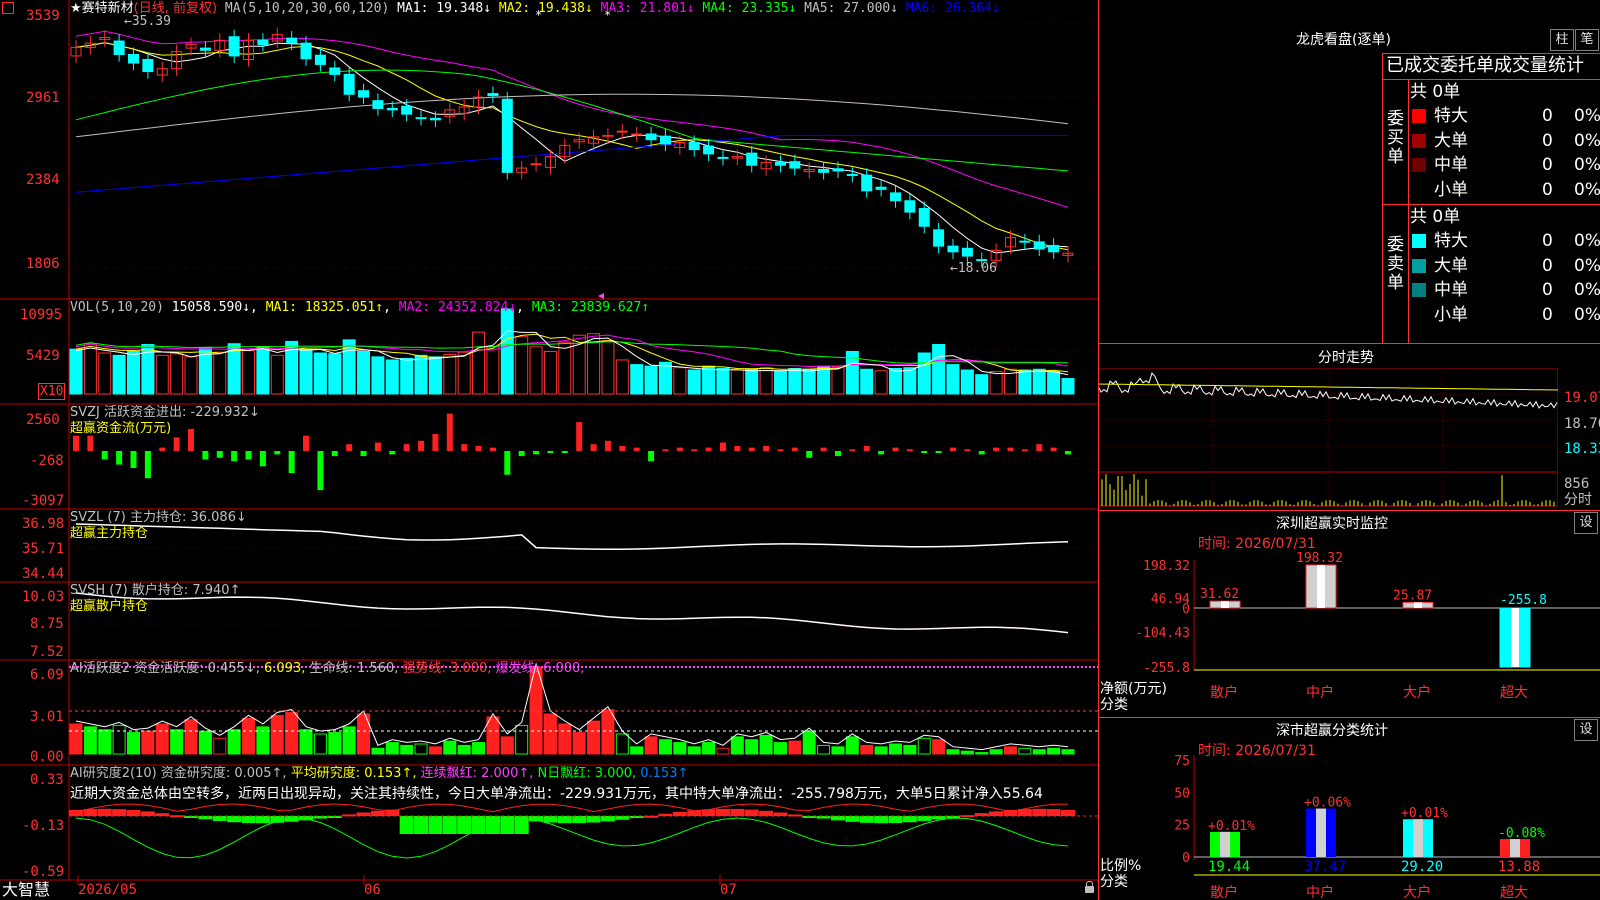 Image resolution: width=1600 pixels, height=900 pixels. Describe the element at coordinates (354, 668) in the screenshot. I see `ai-lifeline: 生命线: 1.560,` at that location.